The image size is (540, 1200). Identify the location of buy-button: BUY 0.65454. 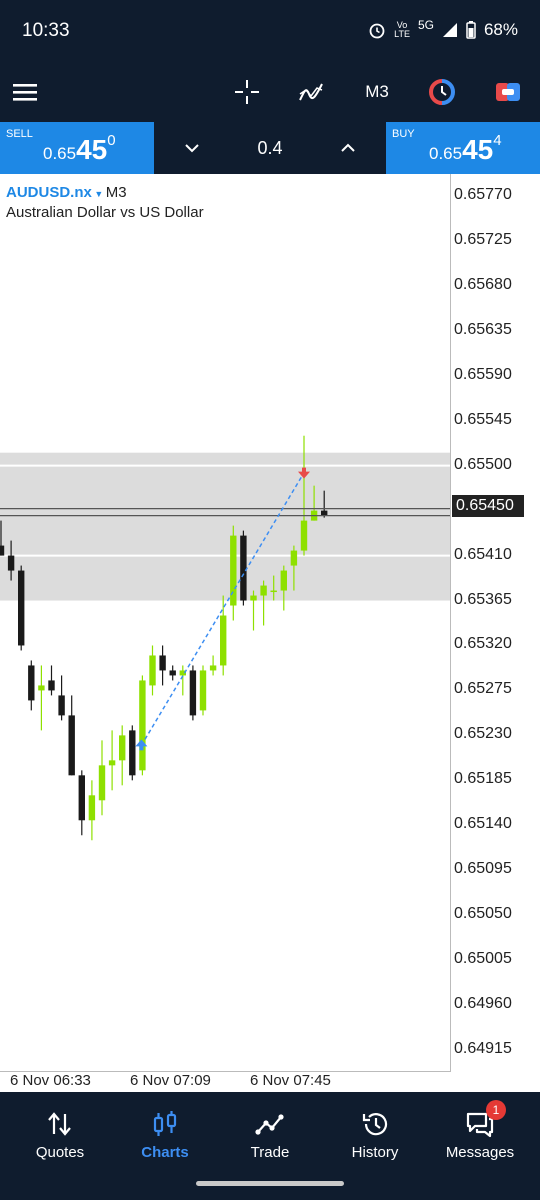
(463, 148).